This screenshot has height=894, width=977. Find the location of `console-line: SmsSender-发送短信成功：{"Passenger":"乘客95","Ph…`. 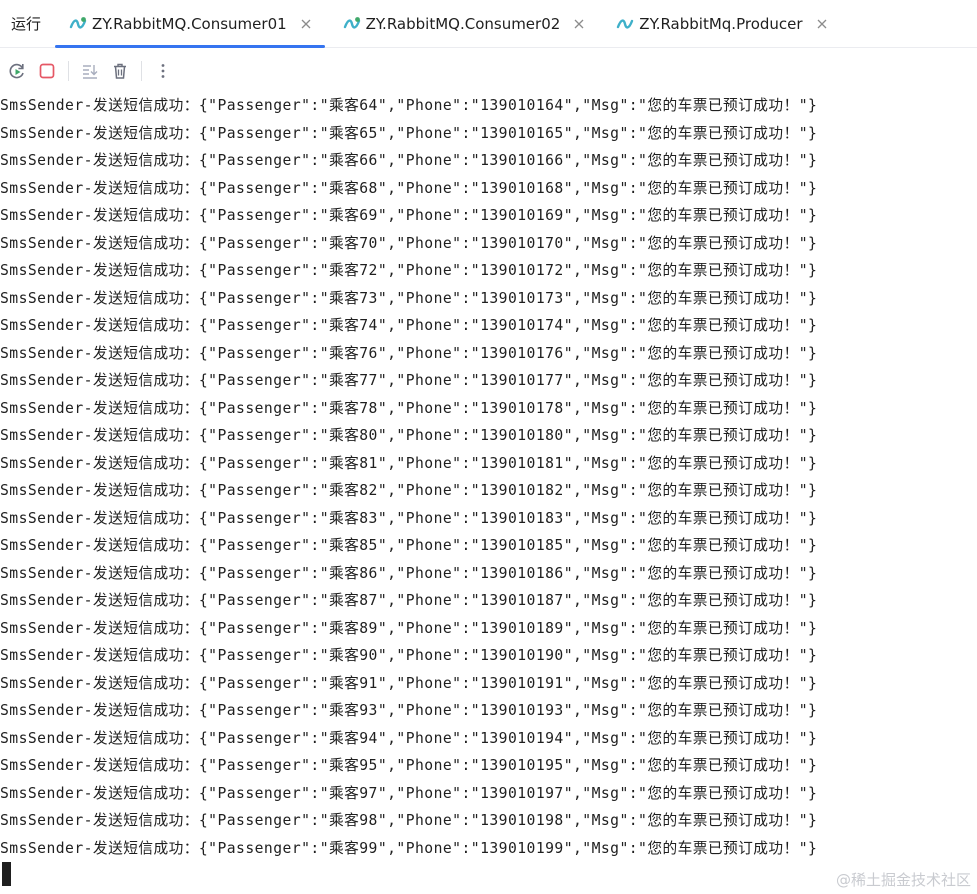

console-line: SmsSender-发送短信成功：{"Passenger":"乘客95","Ph… is located at coordinates (409, 765).